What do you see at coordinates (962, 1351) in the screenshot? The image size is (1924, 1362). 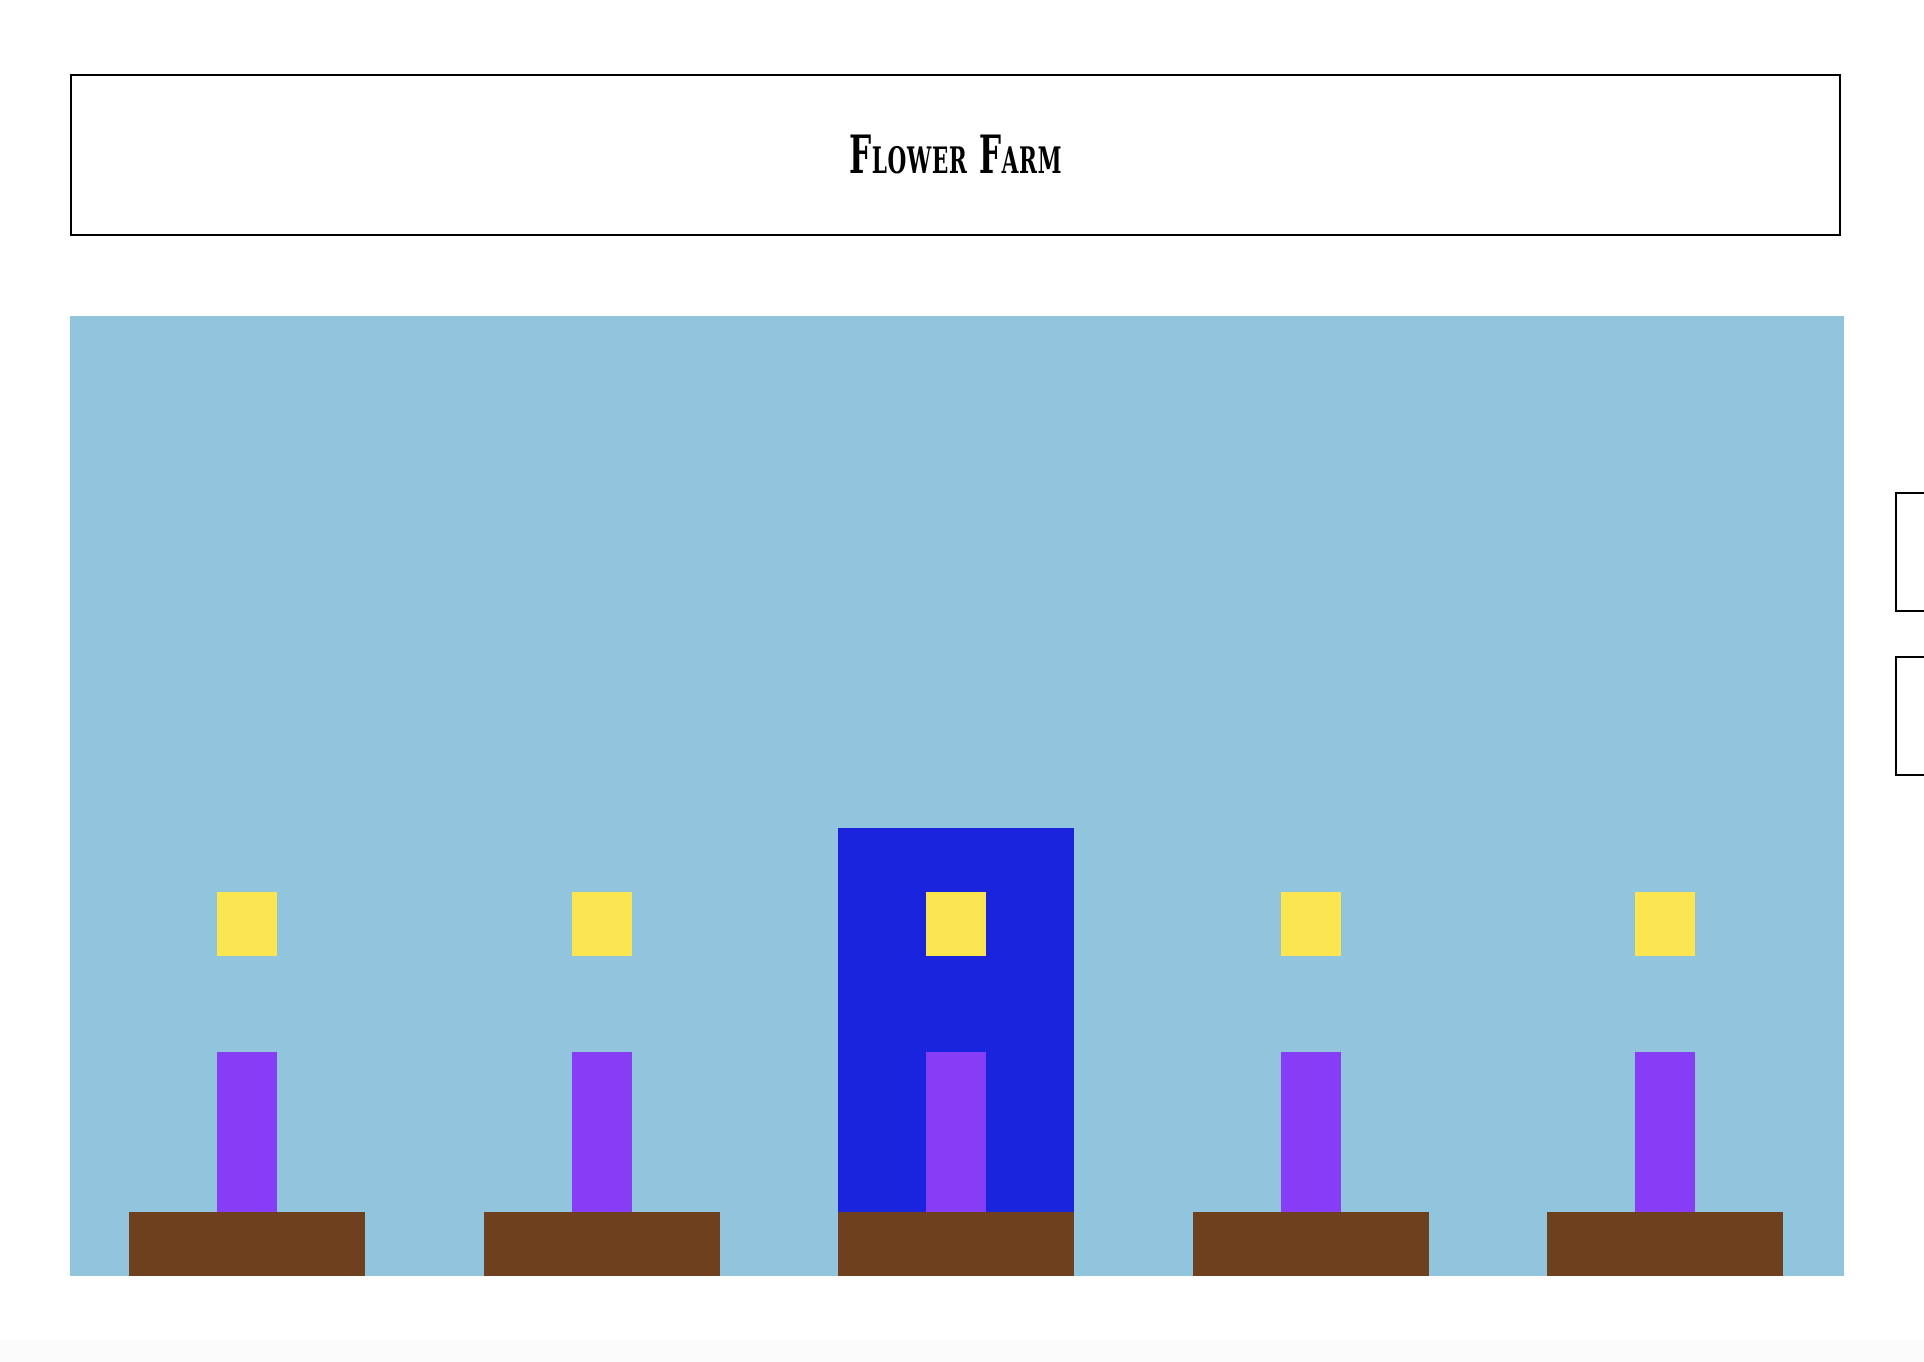 I see `bottom-strip` at bounding box center [962, 1351].